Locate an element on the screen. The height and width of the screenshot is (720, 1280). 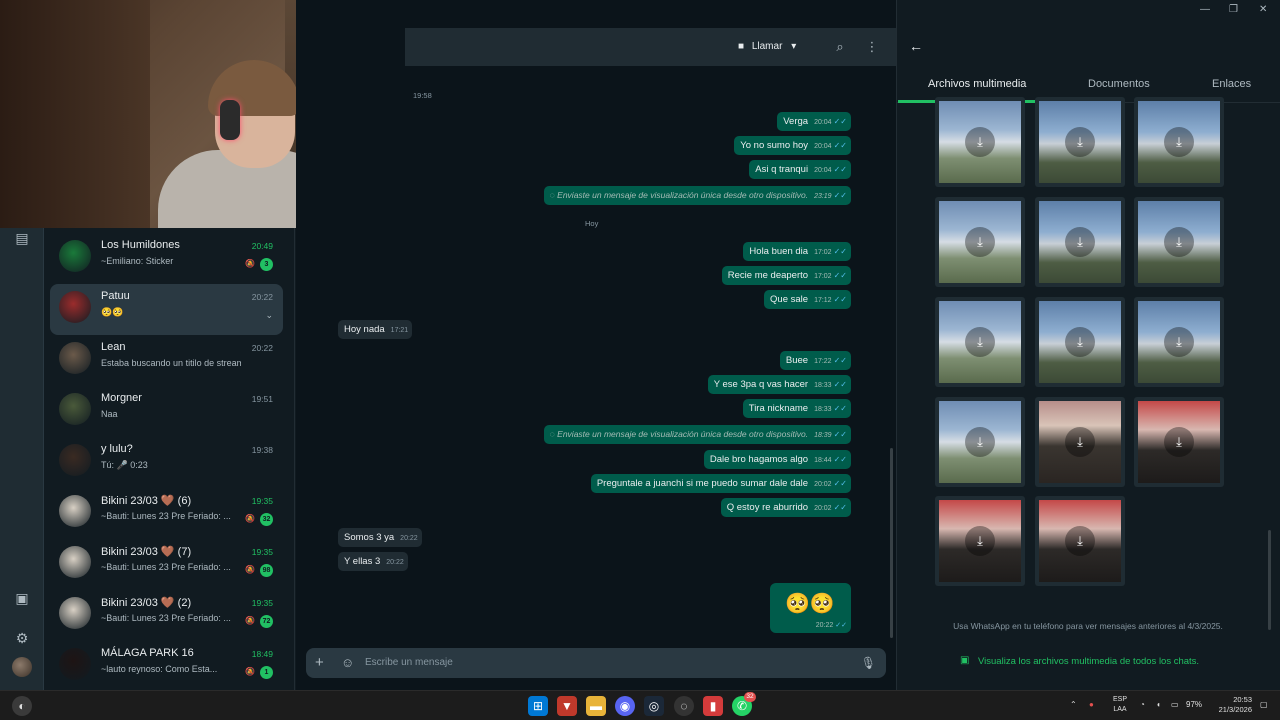
maximize-icon: ❐ is located at coordinates (1233, 9).